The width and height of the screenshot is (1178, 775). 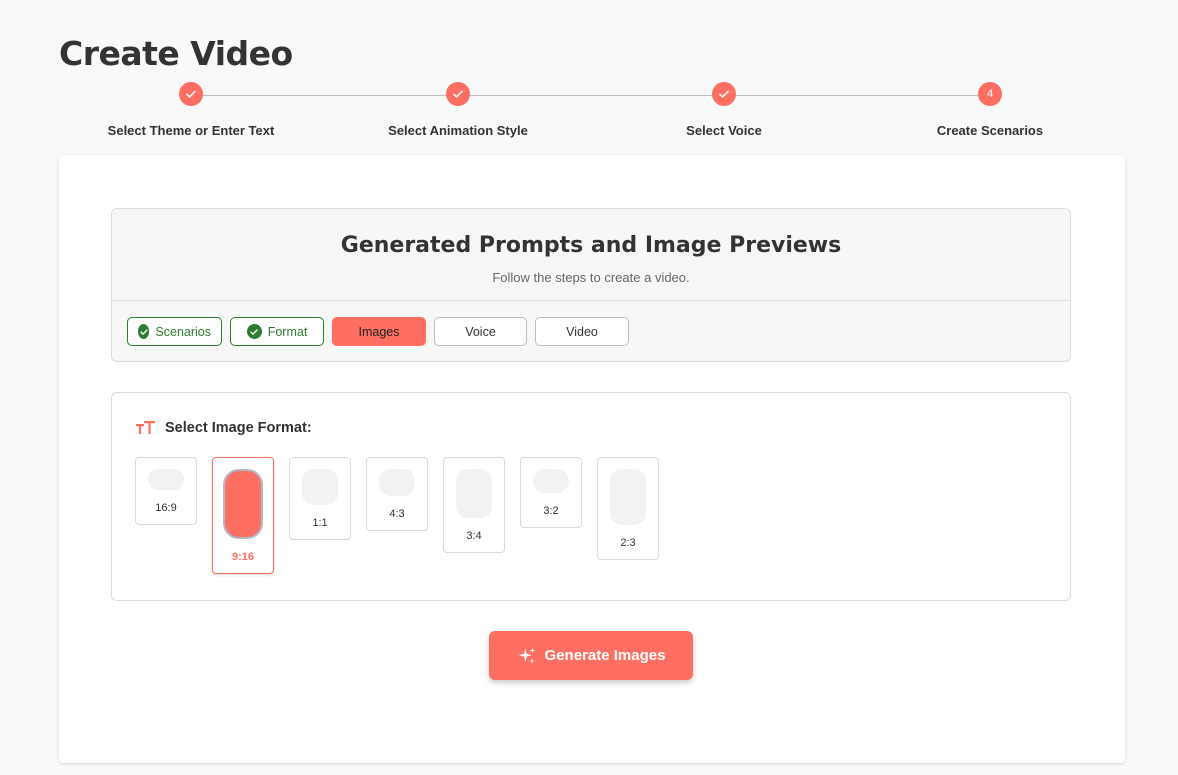 I want to click on sparkle-icon, so click(x=526, y=655).